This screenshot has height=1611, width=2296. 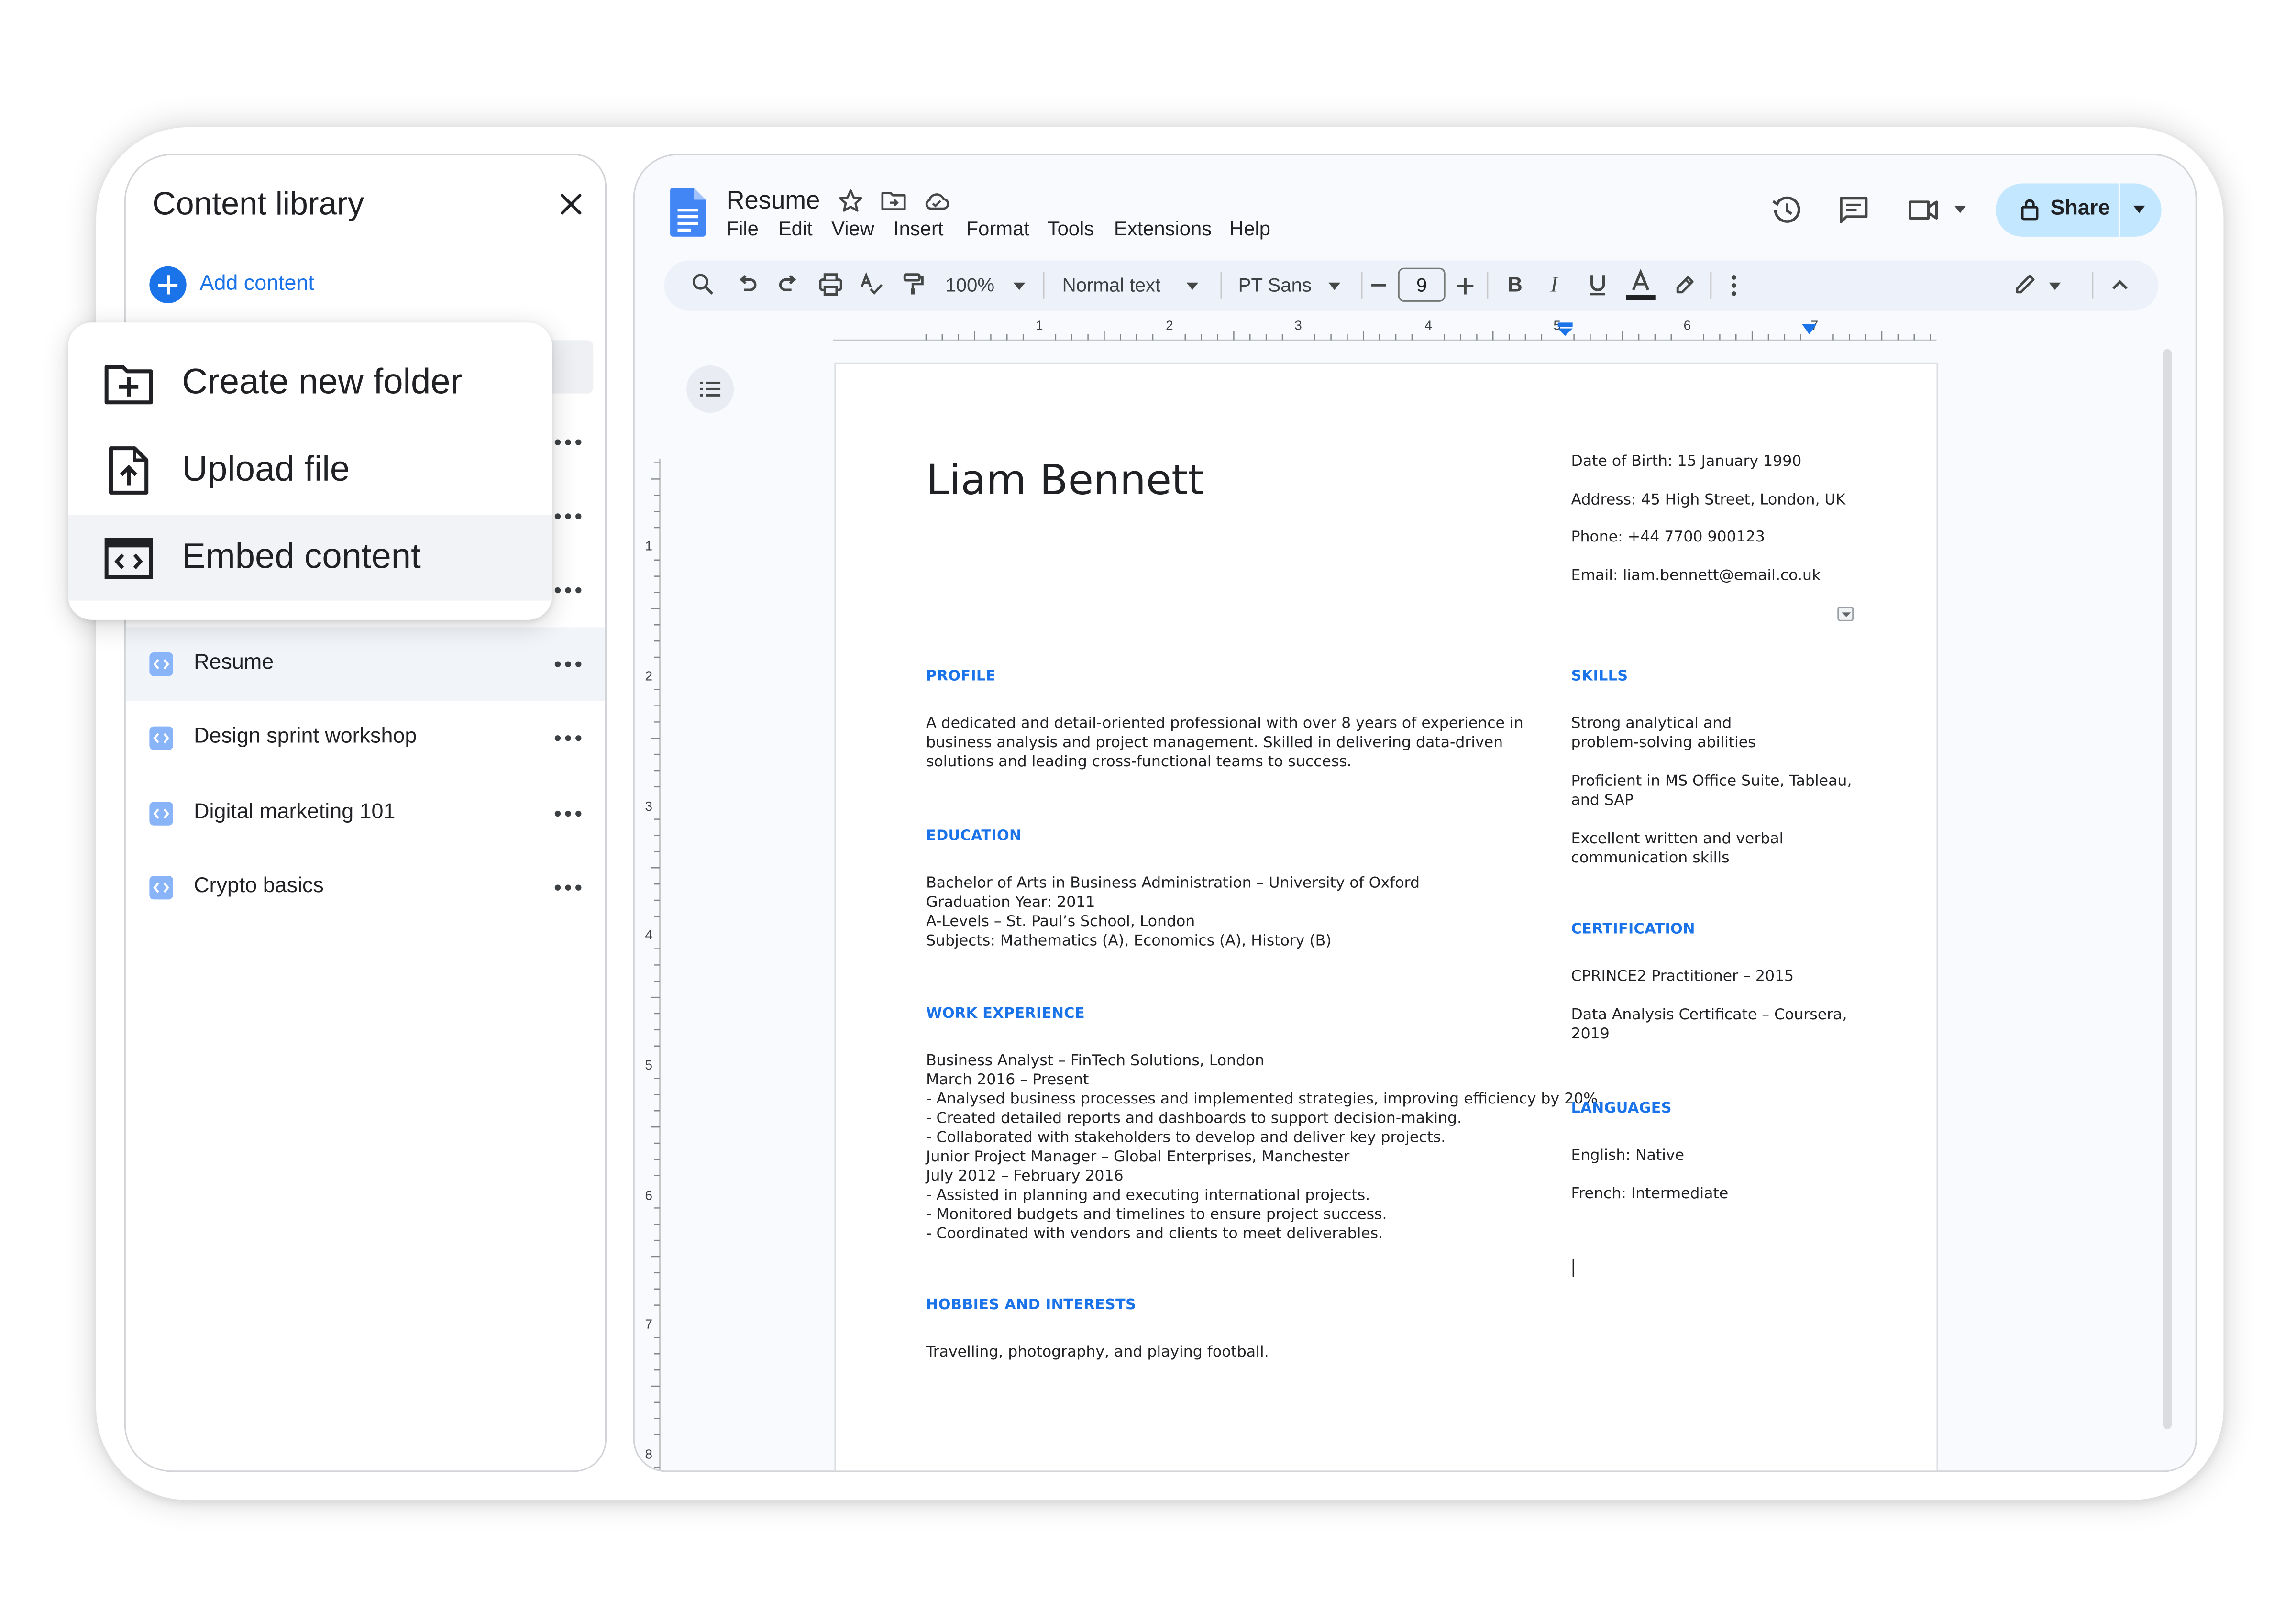 What do you see at coordinates (1565, 329) in the screenshot?
I see `indent-marker-icon` at bounding box center [1565, 329].